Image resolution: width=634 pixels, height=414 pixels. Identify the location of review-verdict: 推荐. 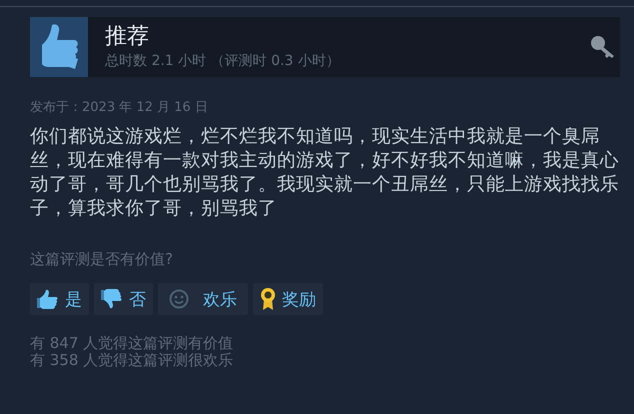
(127, 37).